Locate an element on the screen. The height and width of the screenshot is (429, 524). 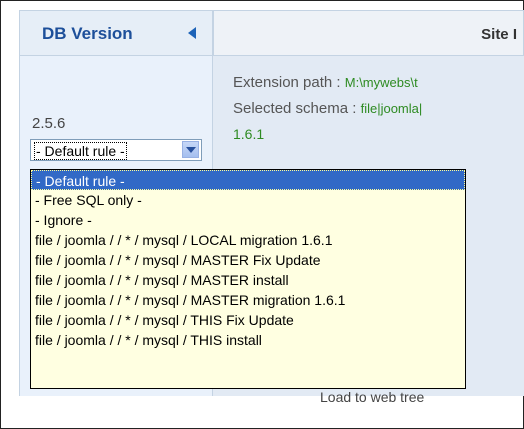
dropdown-option-free-sql-only: - Free SQL only - is located at coordinates (248, 200).